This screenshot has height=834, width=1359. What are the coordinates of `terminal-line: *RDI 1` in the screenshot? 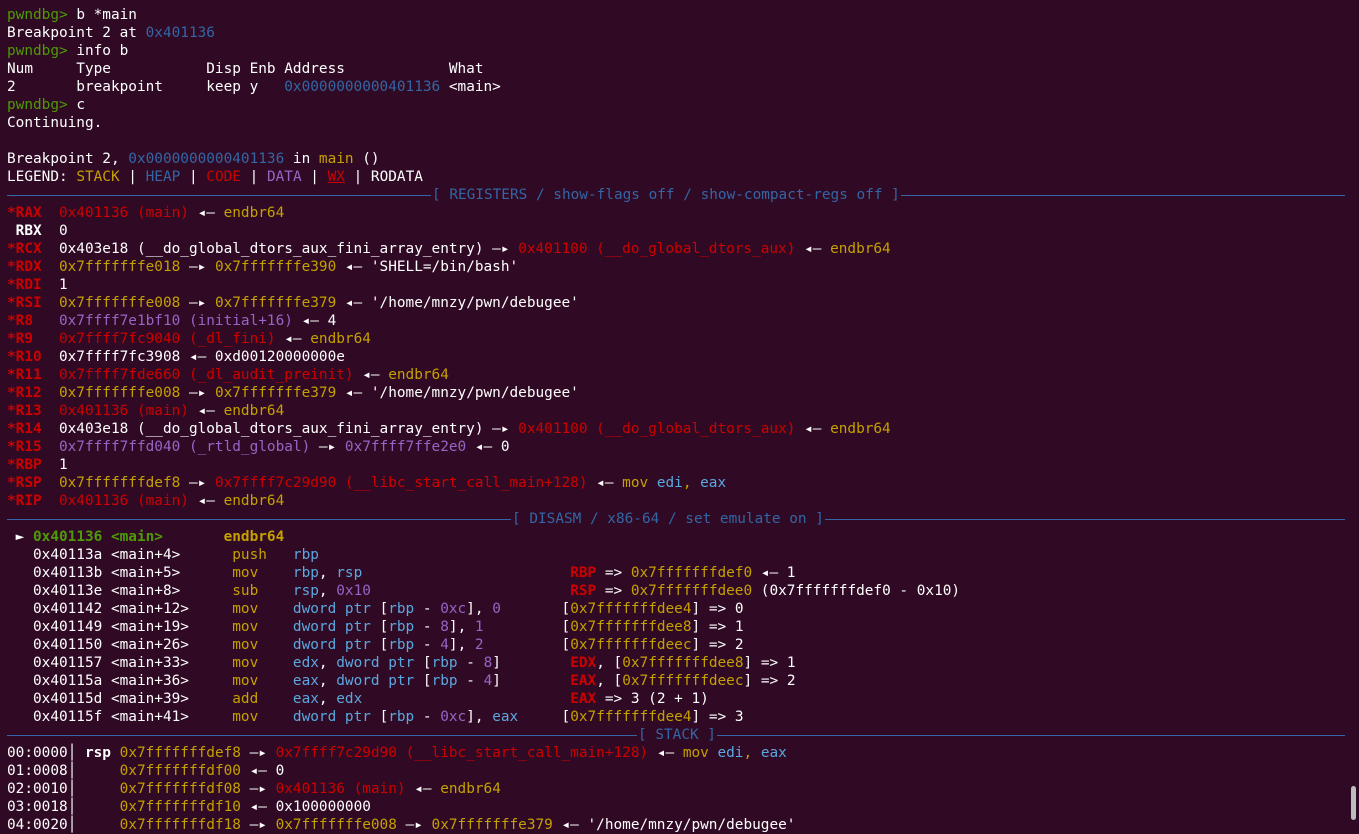 It's located at (676, 285).